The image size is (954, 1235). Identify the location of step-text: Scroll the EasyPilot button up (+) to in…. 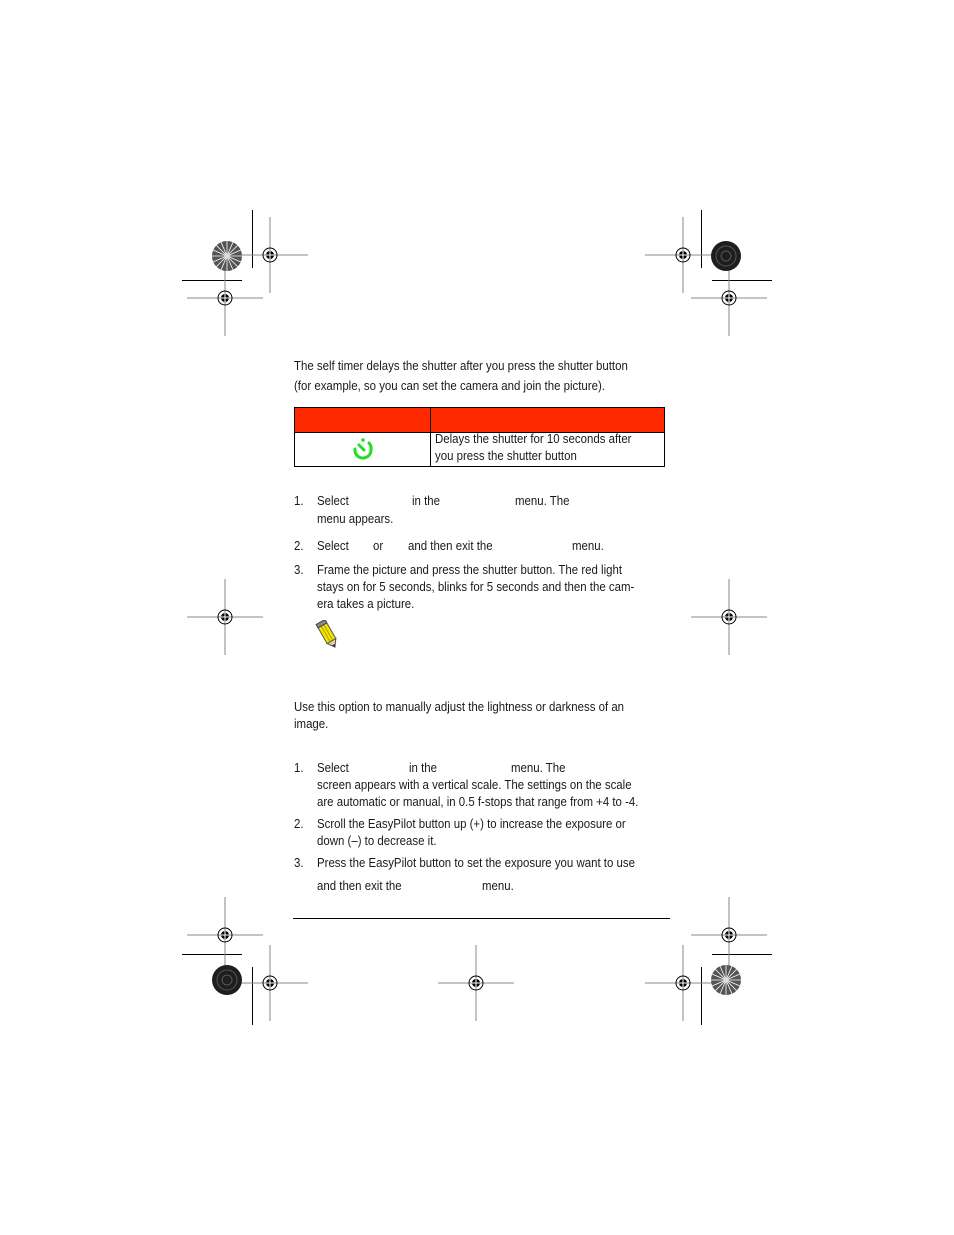
(471, 823).